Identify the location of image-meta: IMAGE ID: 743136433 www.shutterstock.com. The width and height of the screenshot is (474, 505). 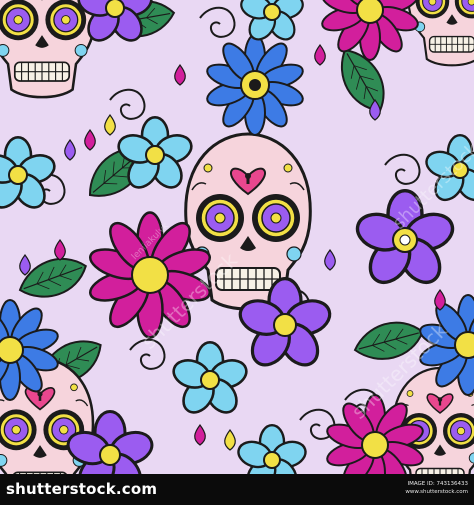
(436, 488).